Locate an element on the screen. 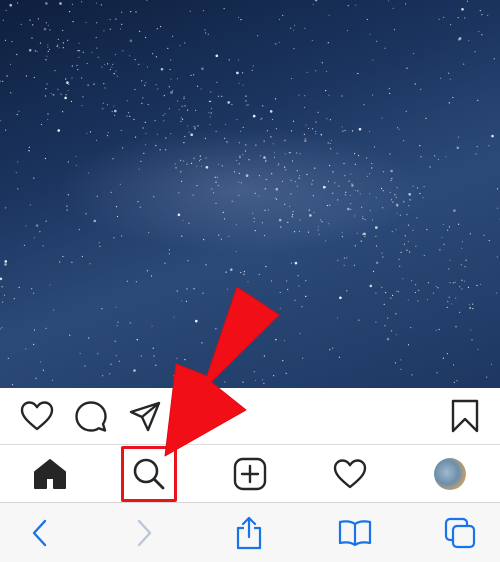  tab-activity is located at coordinates (350, 473).